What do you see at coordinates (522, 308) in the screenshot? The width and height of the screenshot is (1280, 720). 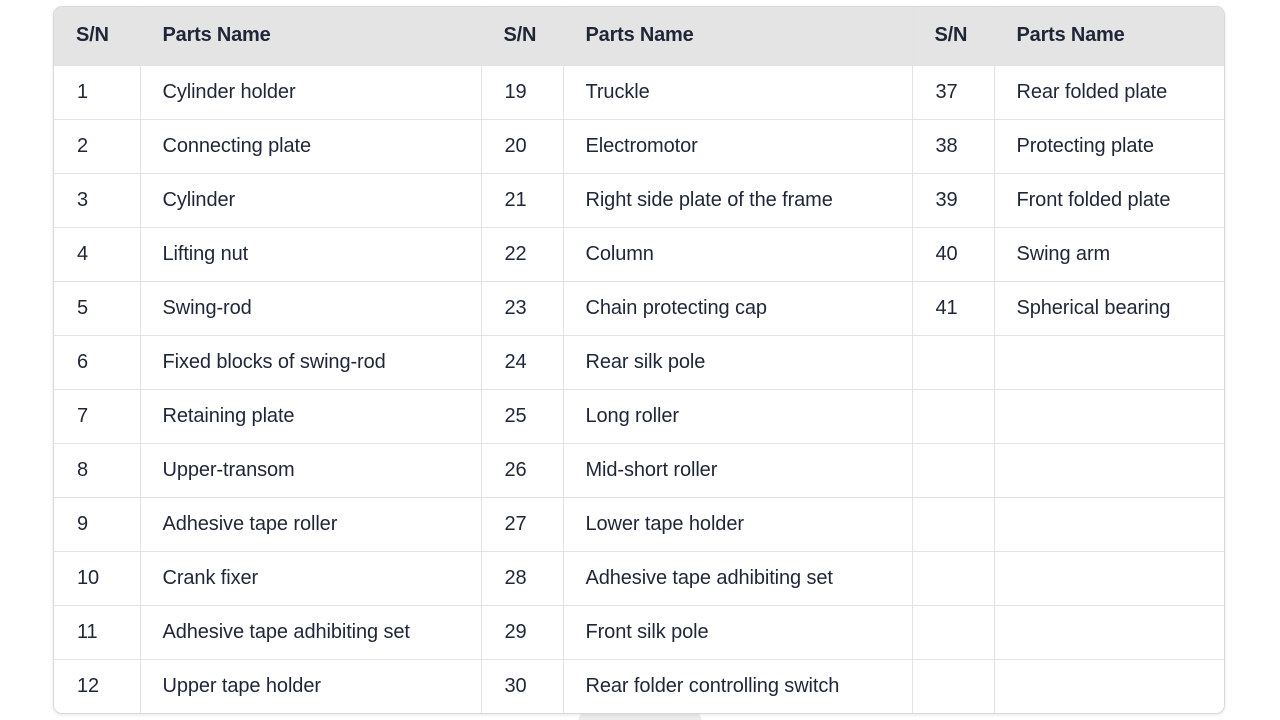 I see `cell-sn-2: 23` at bounding box center [522, 308].